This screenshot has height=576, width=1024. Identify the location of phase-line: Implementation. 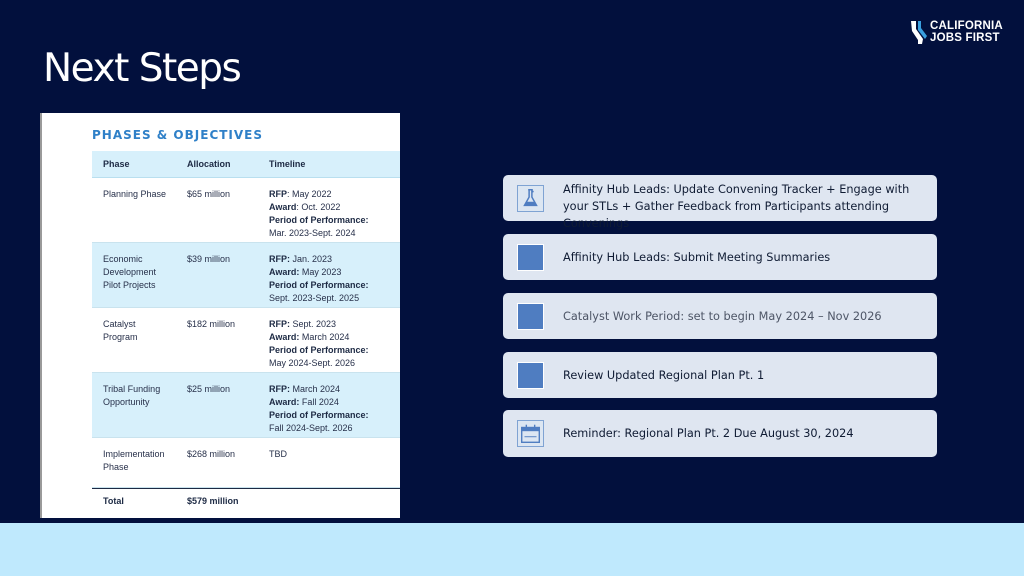
(134, 454).